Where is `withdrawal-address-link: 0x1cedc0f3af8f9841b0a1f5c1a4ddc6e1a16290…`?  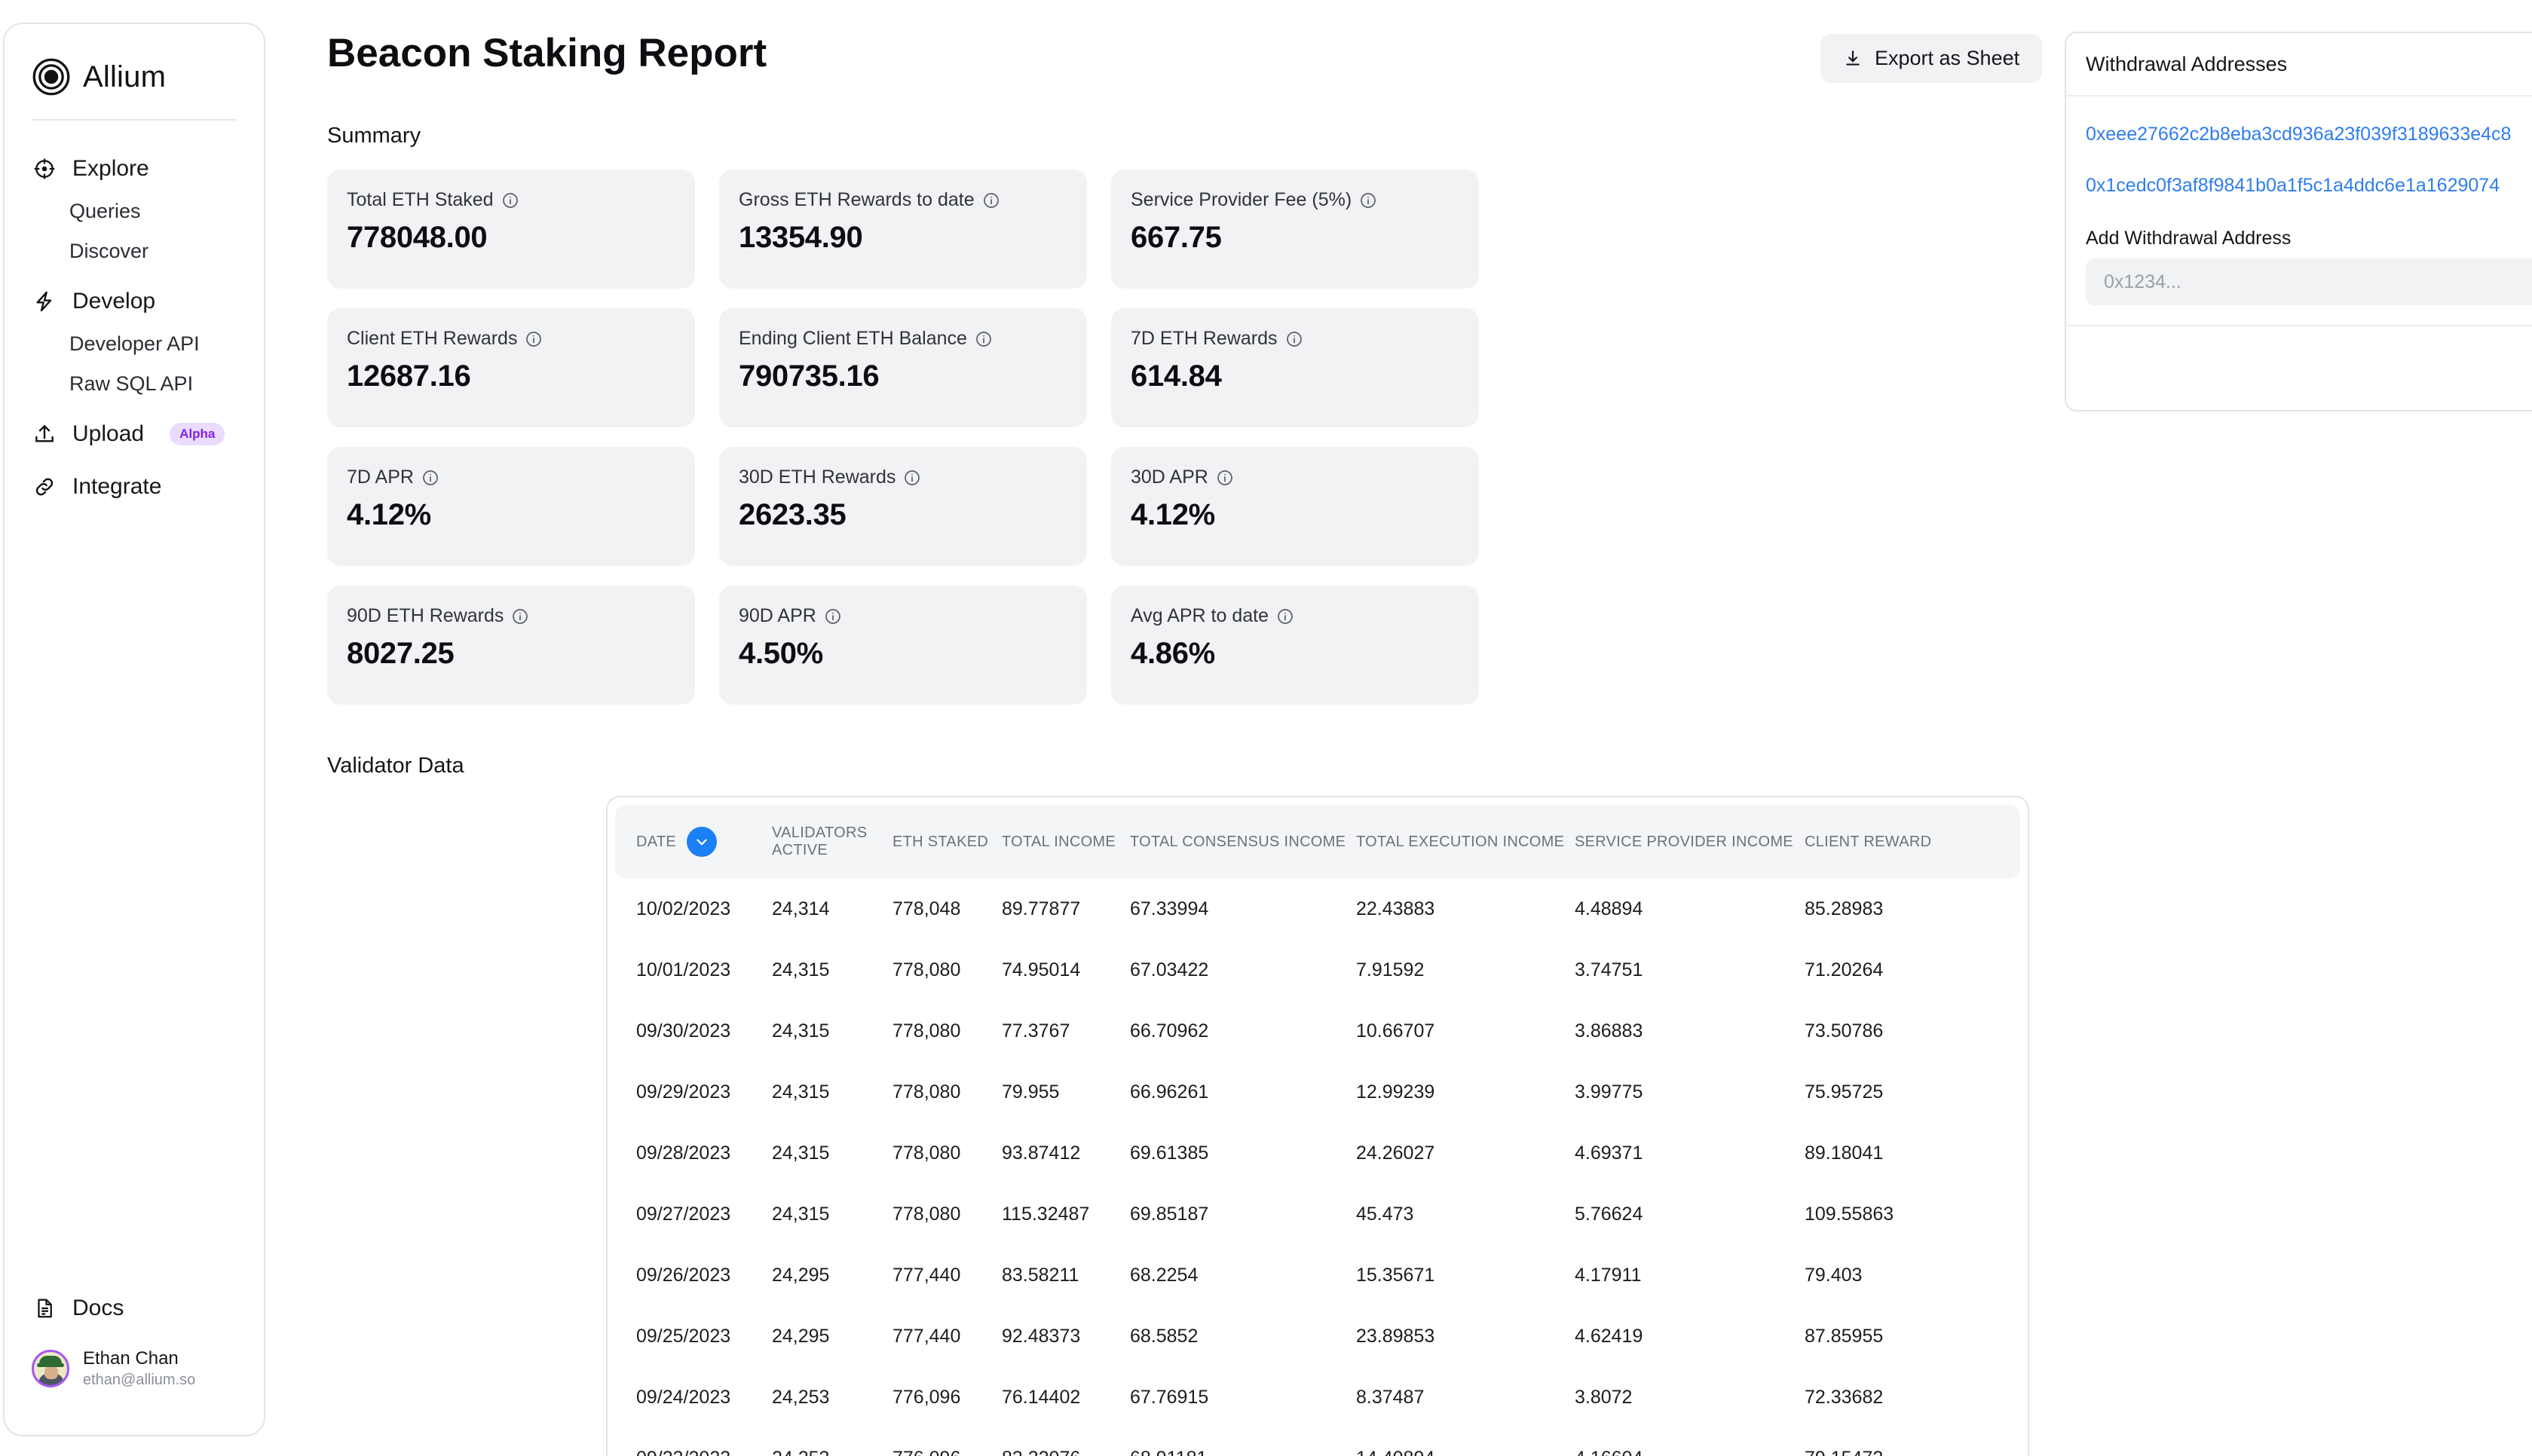 withdrawal-address-link: 0x1cedc0f3af8f9841b0a1f5c1a4ddc6e1a16290… is located at coordinates (2293, 186).